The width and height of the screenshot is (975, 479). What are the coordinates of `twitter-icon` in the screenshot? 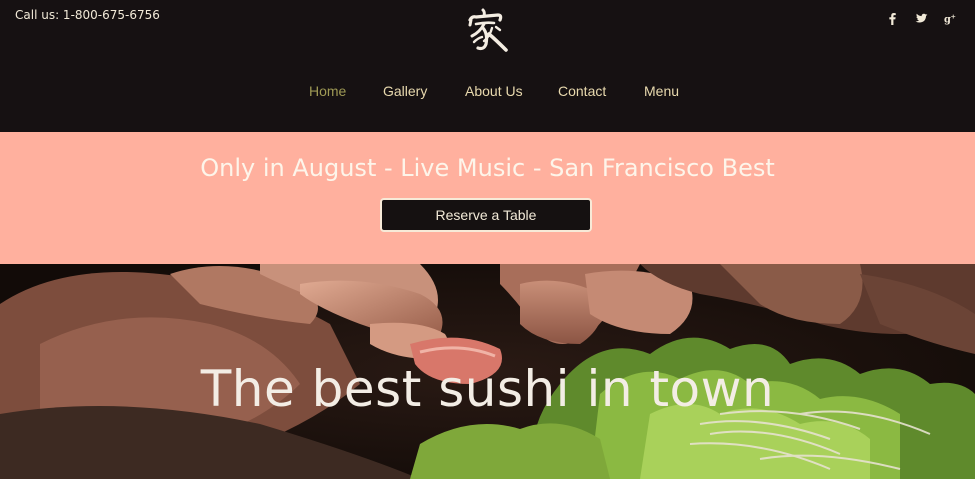 It's located at (921, 18).